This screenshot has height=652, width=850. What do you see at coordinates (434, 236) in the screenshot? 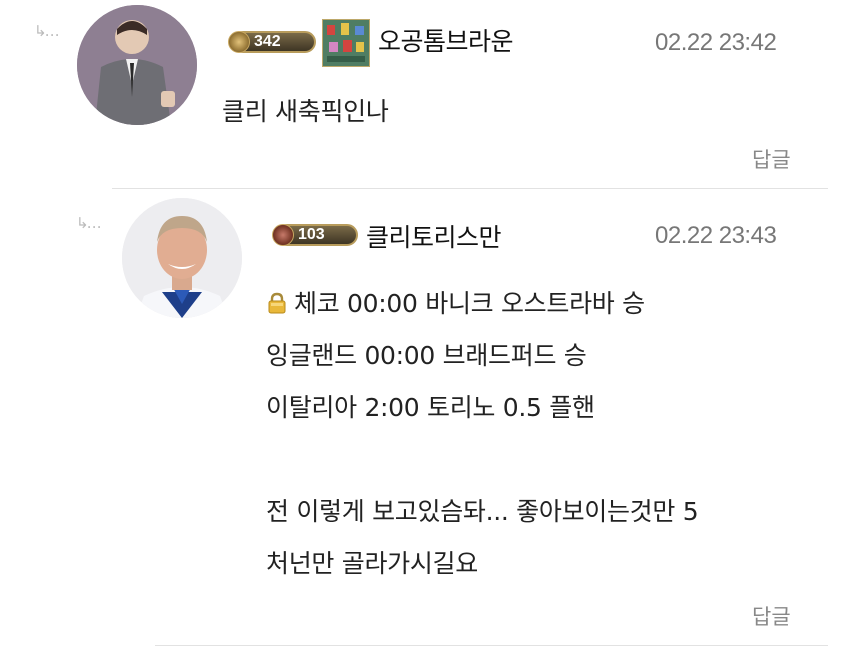
I see `nickname: 클리토리스만` at bounding box center [434, 236].